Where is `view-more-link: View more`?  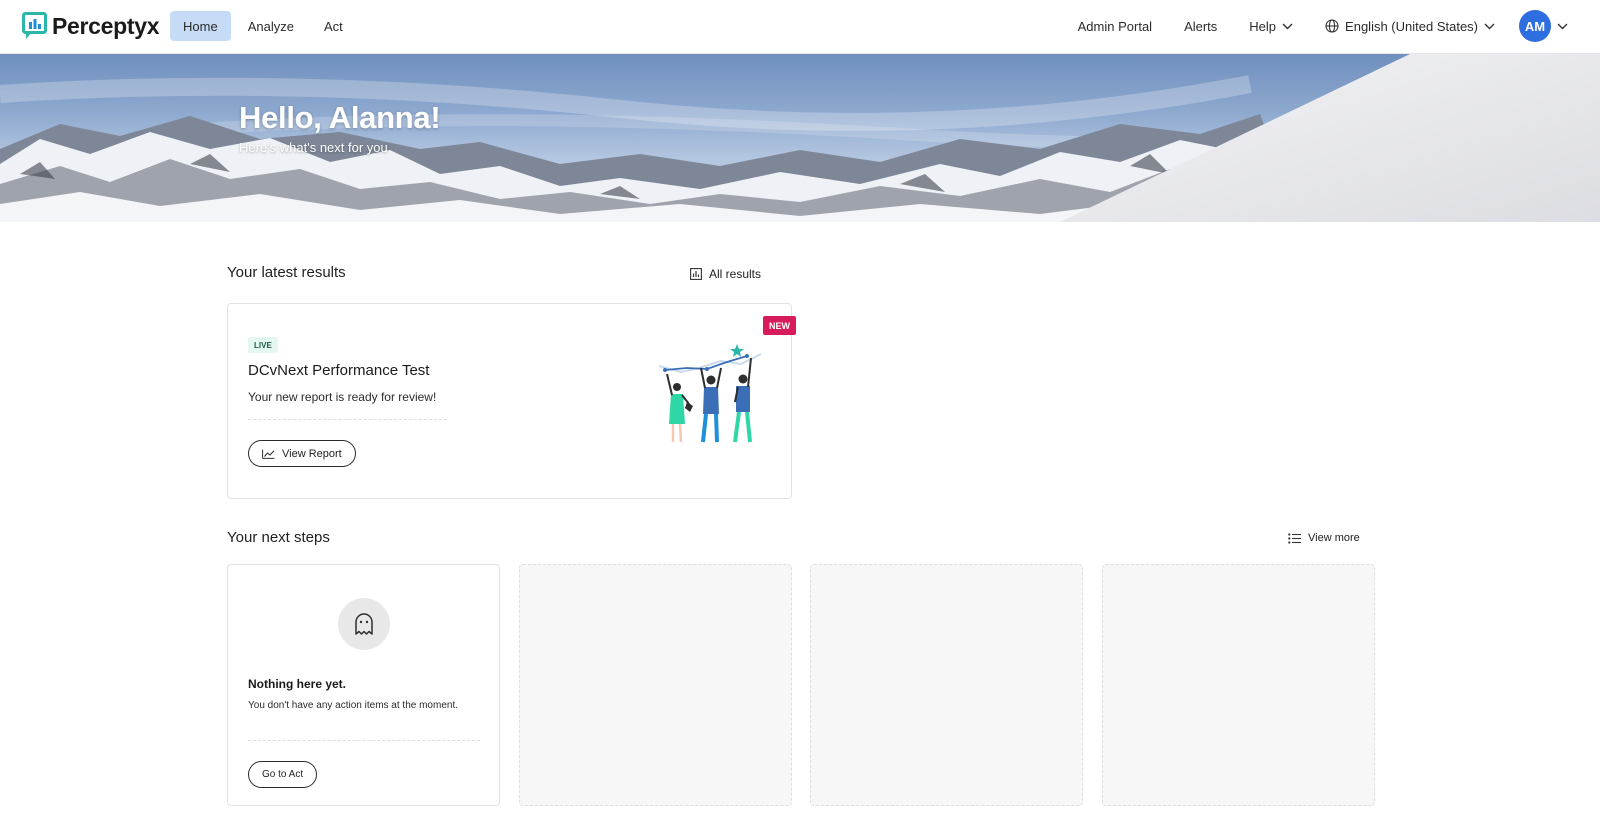 view-more-link: View more is located at coordinates (1324, 538).